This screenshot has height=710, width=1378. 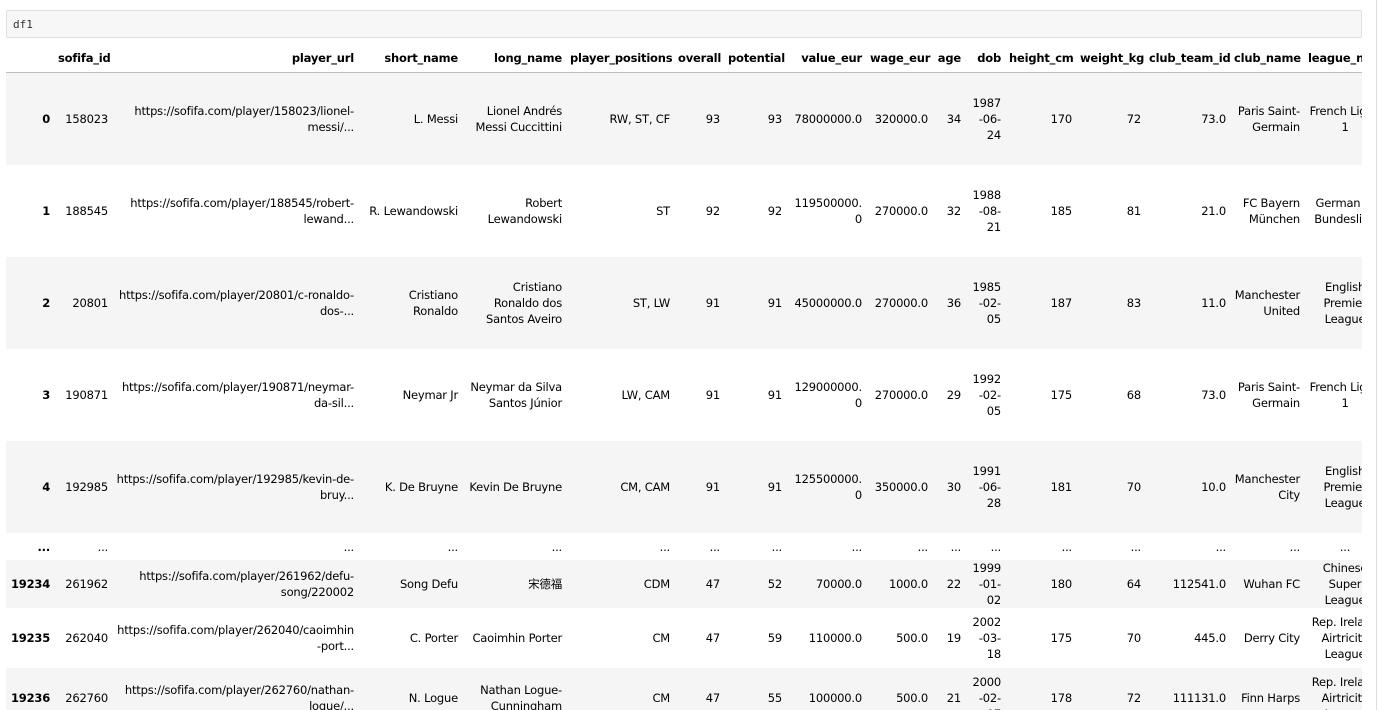 What do you see at coordinates (521, 696) in the screenshot?
I see `table-cell: Nathan Logue-Cunningham` at bounding box center [521, 696].